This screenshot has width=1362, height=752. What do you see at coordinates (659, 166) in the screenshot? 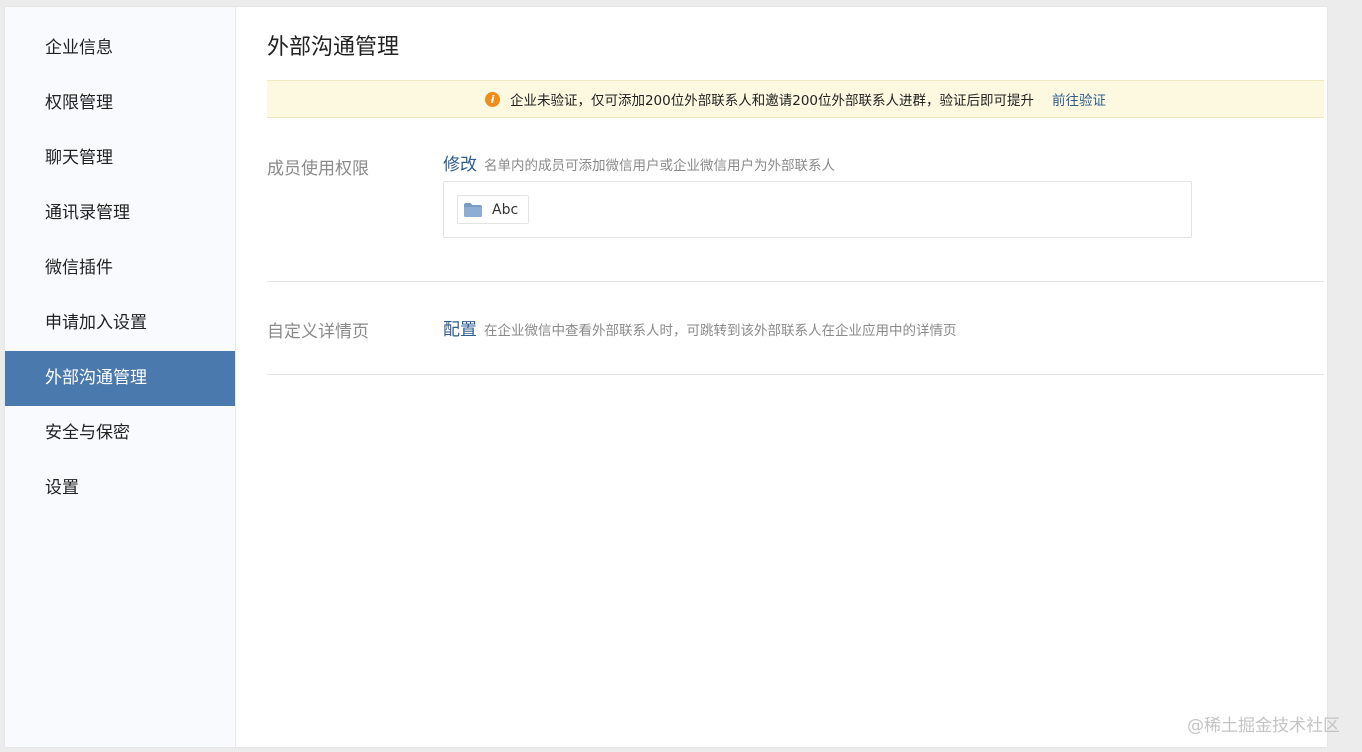
I see `member-permission-description: 名单内的成员可添加微信用户或企业微信用户为外部联系人` at bounding box center [659, 166].